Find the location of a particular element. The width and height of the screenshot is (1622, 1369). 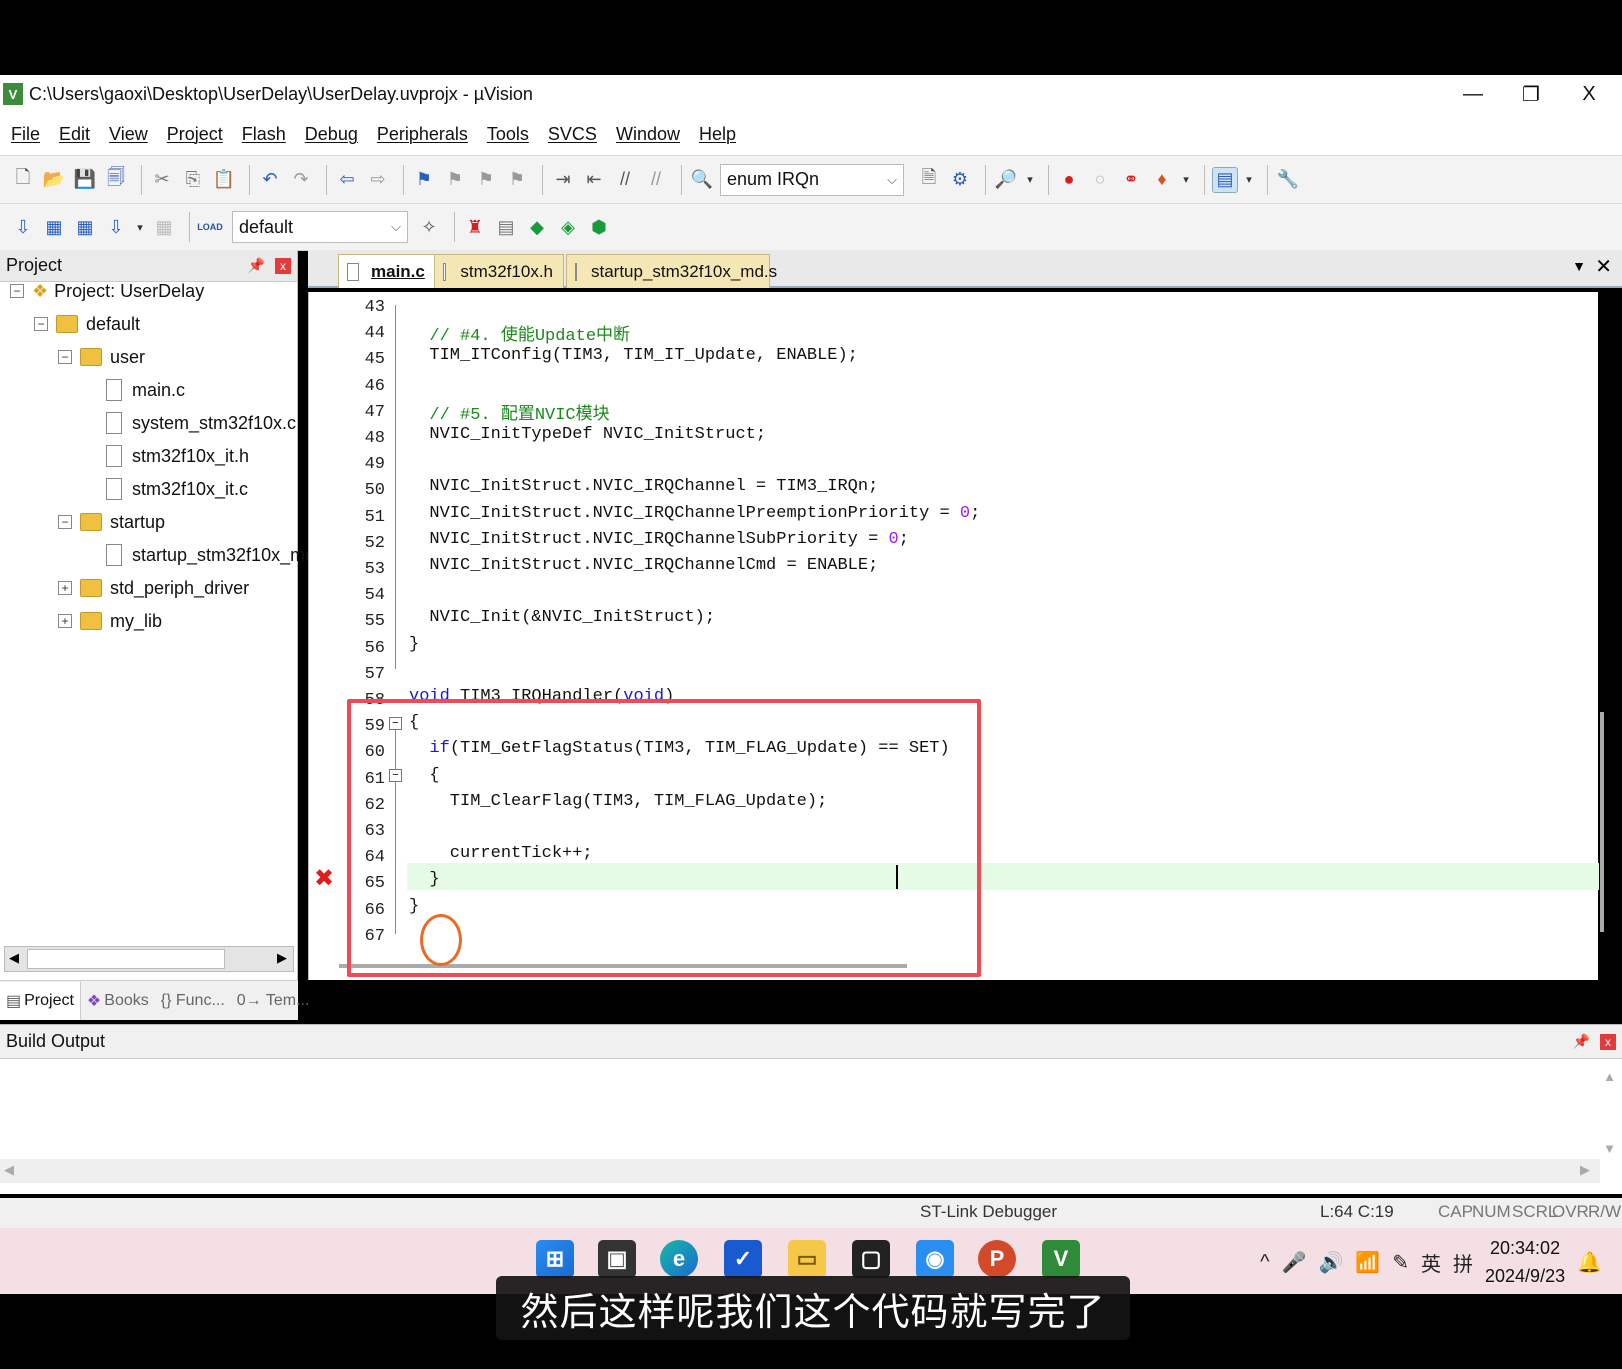

scroll-up-icon: ▲ is located at coordinates (1609, 1076).